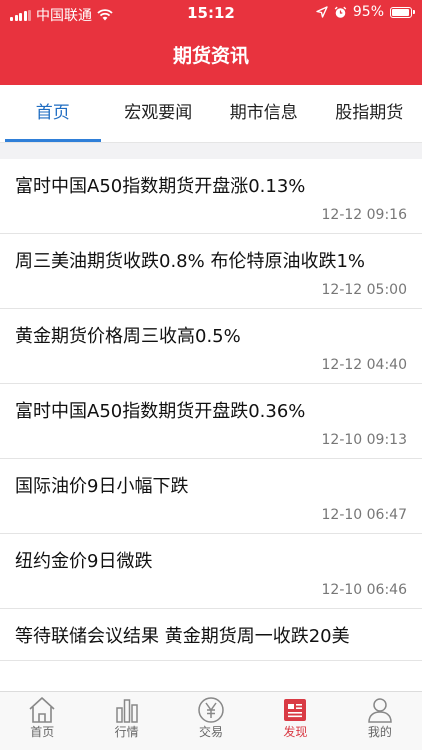 The image size is (422, 750). I want to click on home-icon, so click(42, 710).